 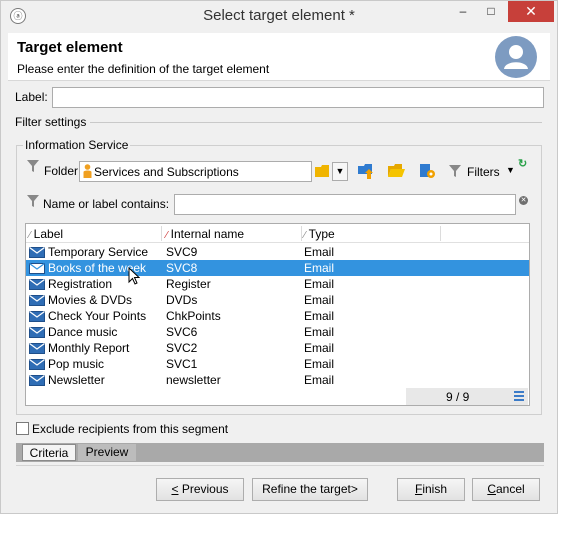 What do you see at coordinates (458, 397) in the screenshot?
I see `record-count: 9 / 9` at bounding box center [458, 397].